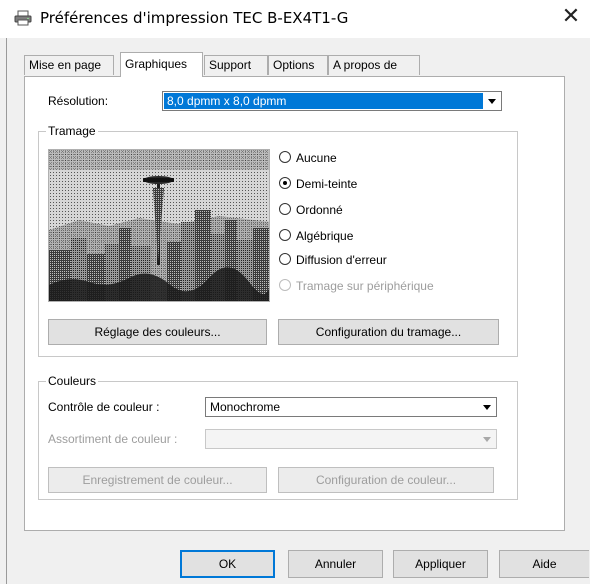 The image size is (590, 584). I want to click on apply-button: Appliquer, so click(440, 564).